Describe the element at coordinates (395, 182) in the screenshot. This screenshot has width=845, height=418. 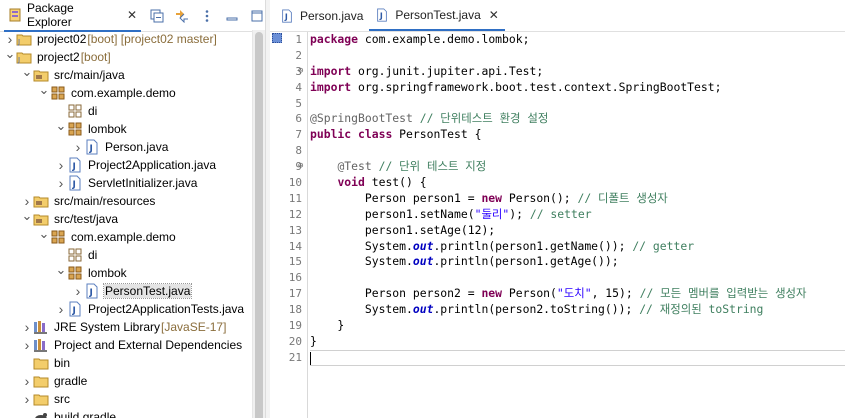
I see `code-token: test() {` at that location.